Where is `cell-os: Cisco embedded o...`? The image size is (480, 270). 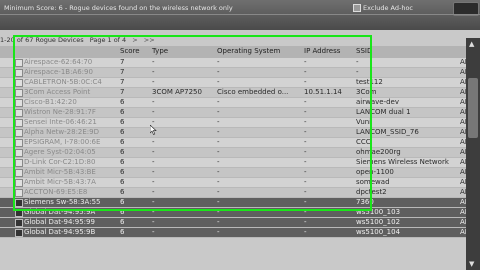 cell-os: Cisco embedded o... is located at coordinates (253, 92).